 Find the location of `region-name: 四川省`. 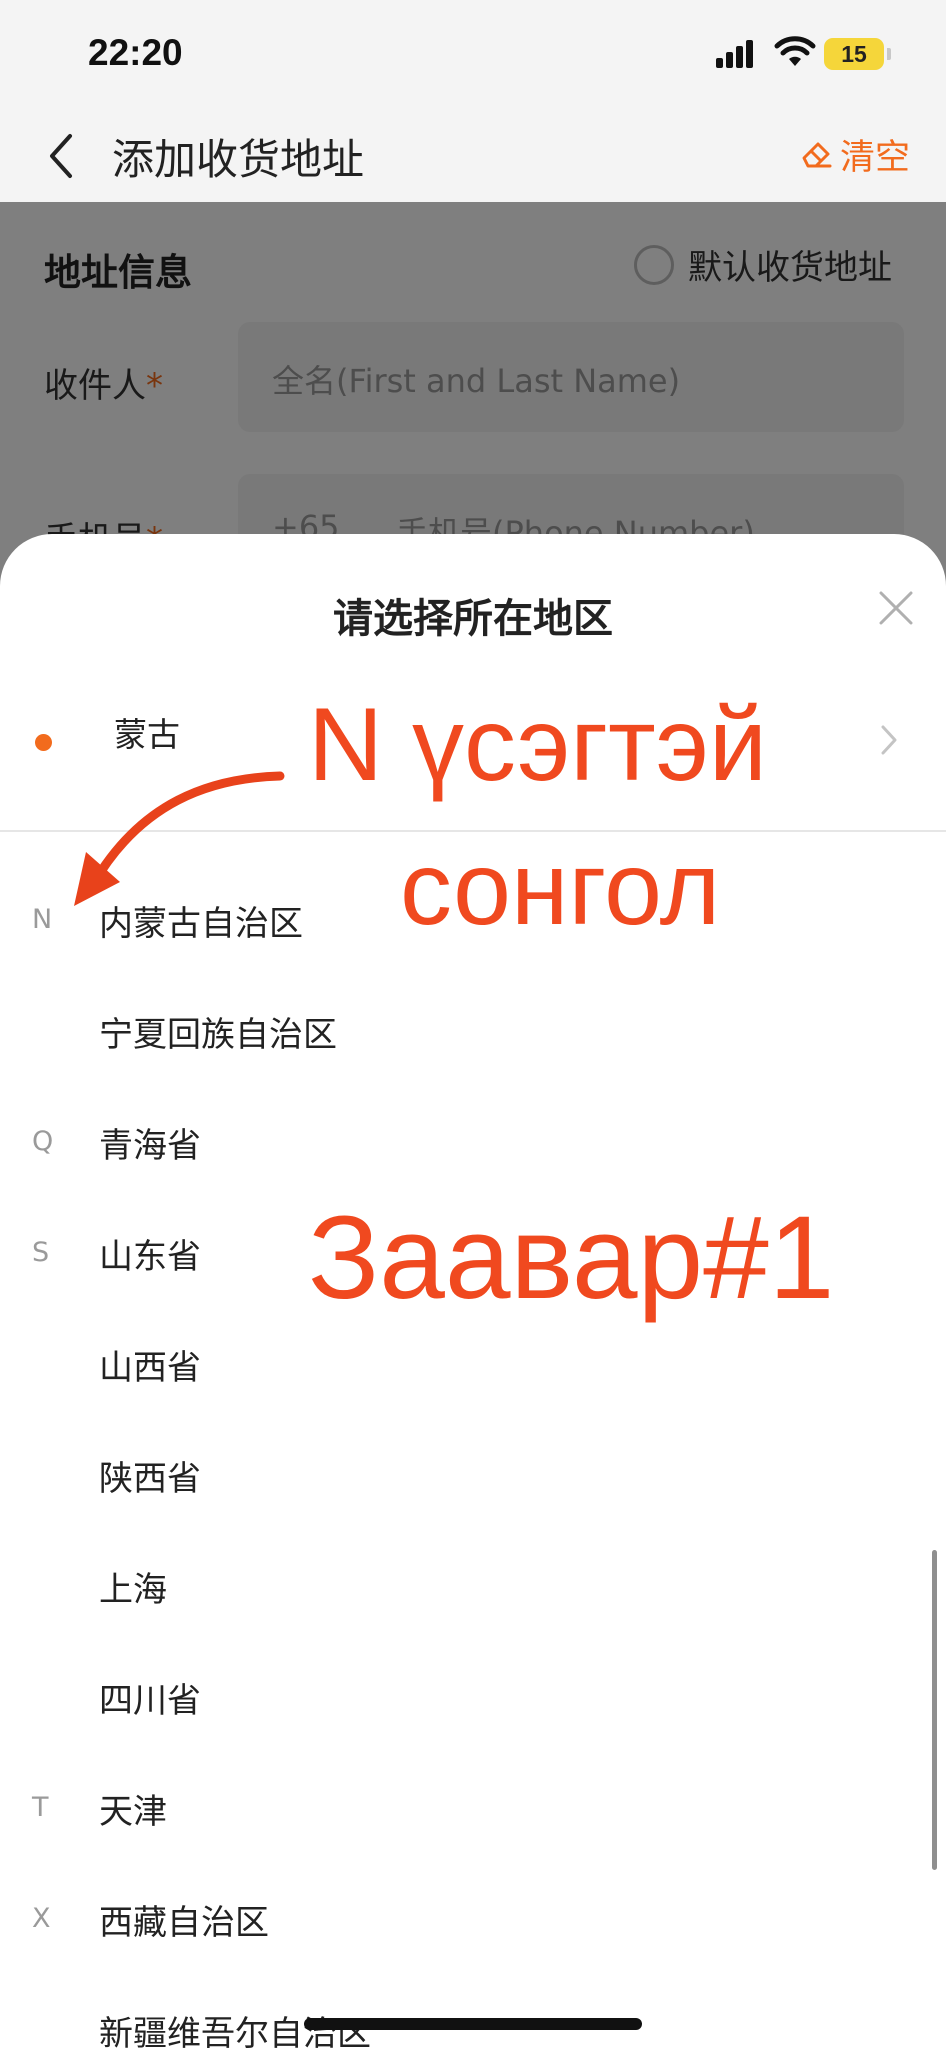

region-name: 四川省 is located at coordinates (150, 1701).